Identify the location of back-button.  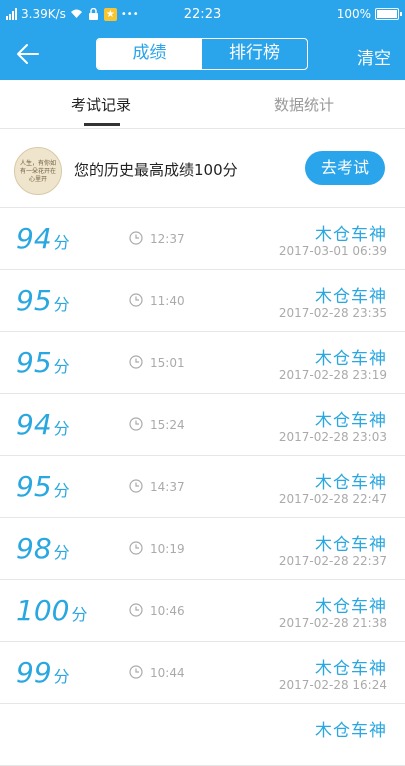
(32, 55).